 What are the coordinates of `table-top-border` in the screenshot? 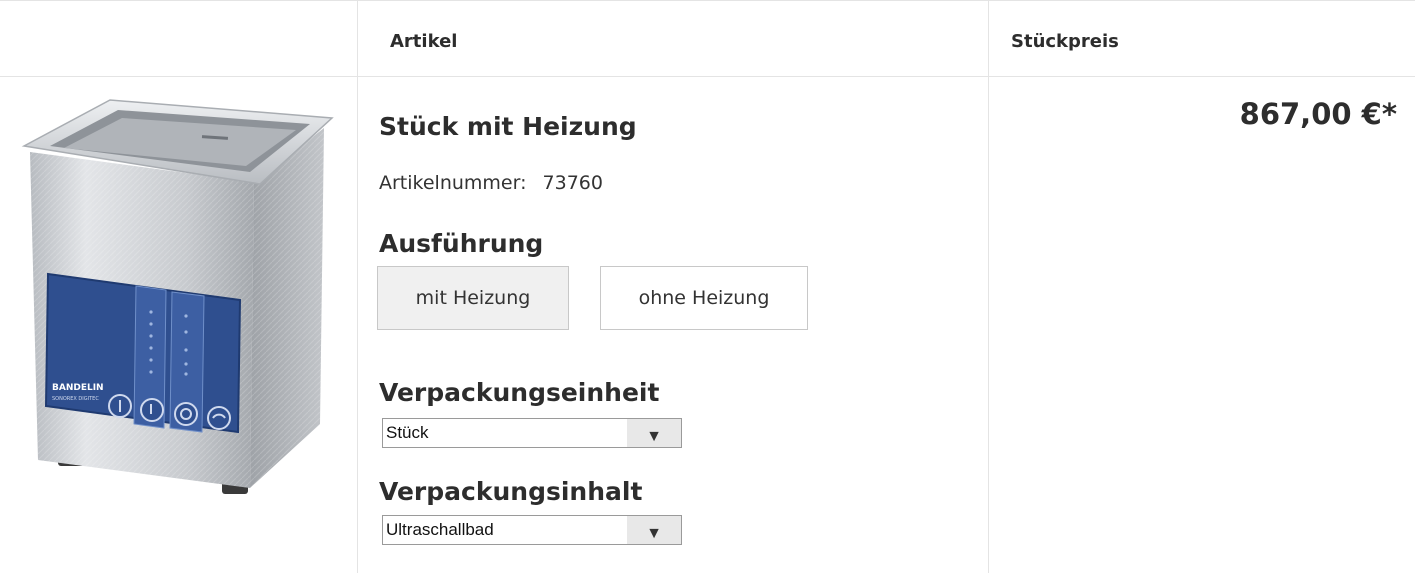 It's located at (707, 0).